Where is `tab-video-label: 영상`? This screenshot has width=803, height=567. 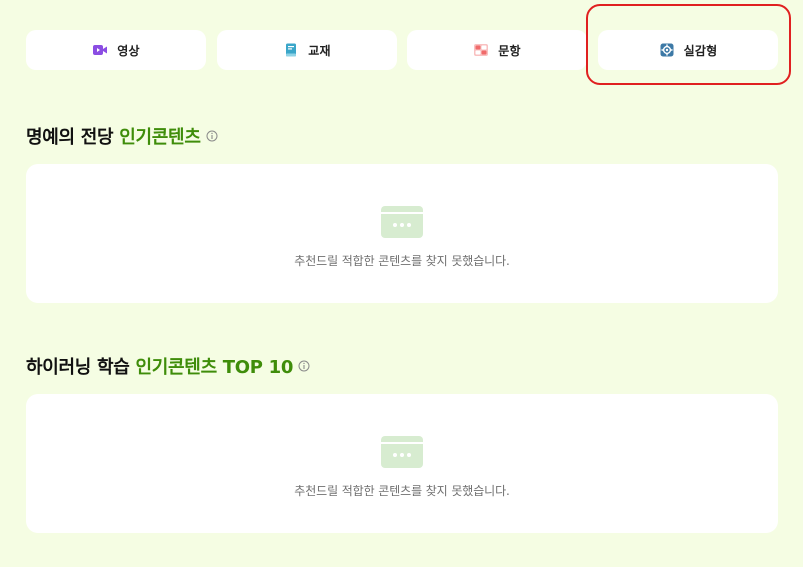 tab-video-label: 영상 is located at coordinates (128, 50).